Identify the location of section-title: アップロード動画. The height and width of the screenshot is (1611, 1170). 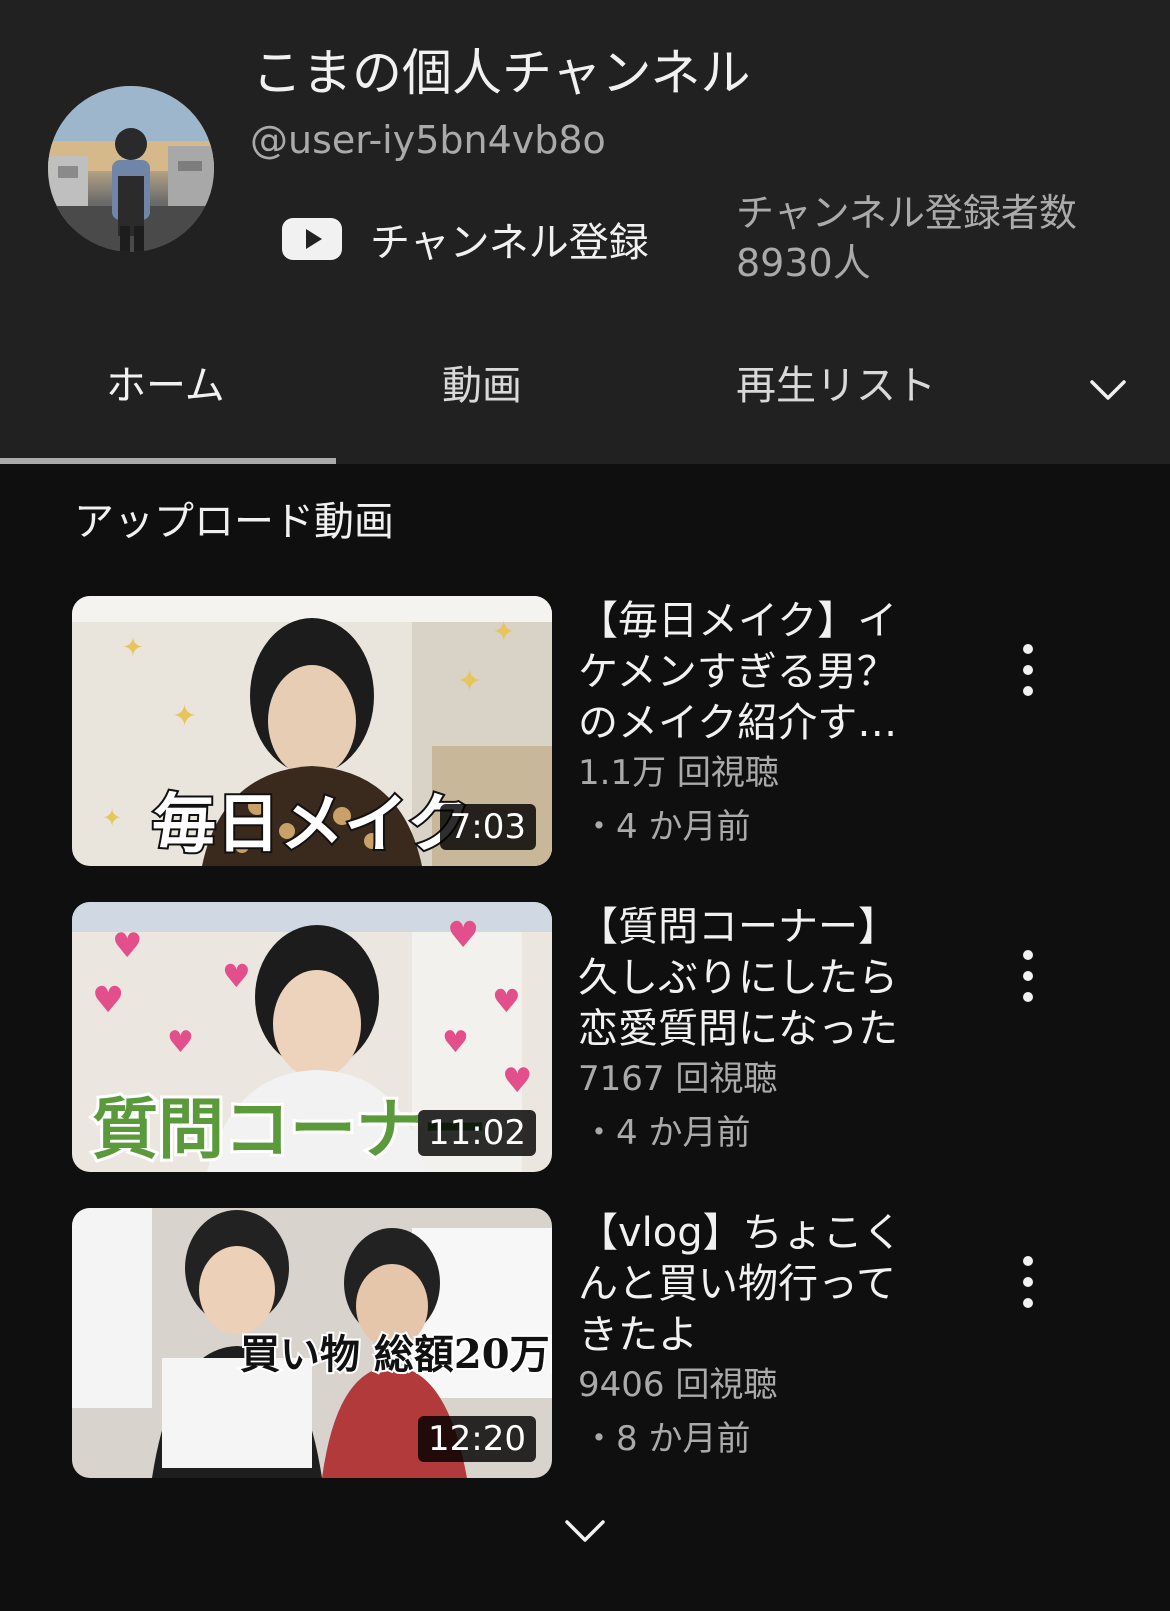
(234, 522).